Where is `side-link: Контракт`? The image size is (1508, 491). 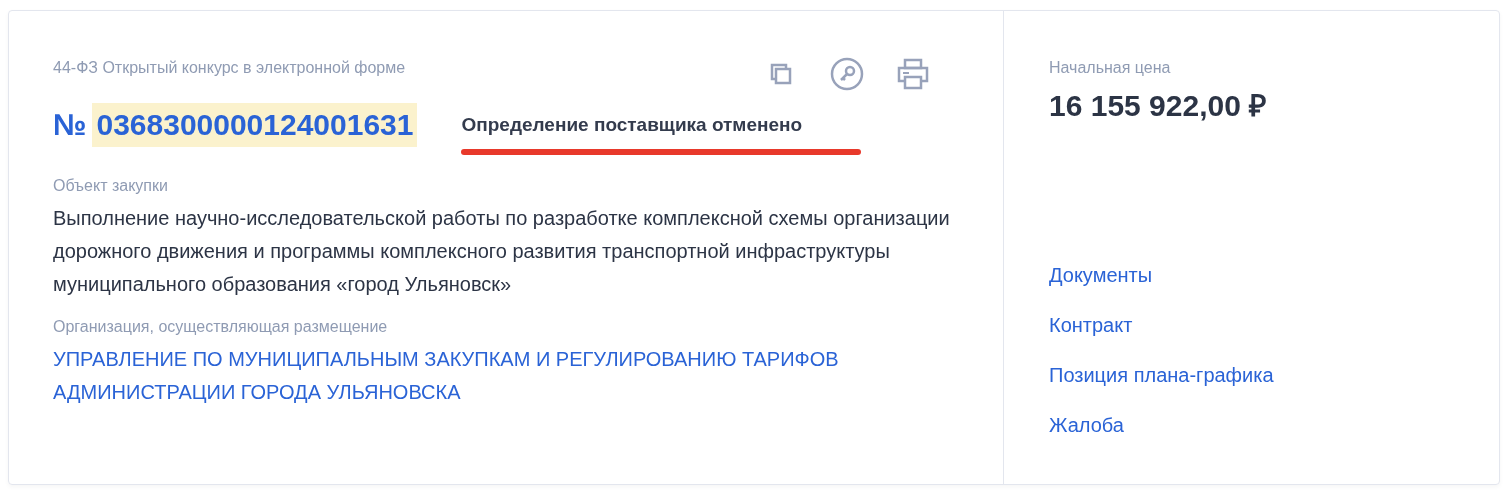
side-link: Контракт is located at coordinates (1091, 325).